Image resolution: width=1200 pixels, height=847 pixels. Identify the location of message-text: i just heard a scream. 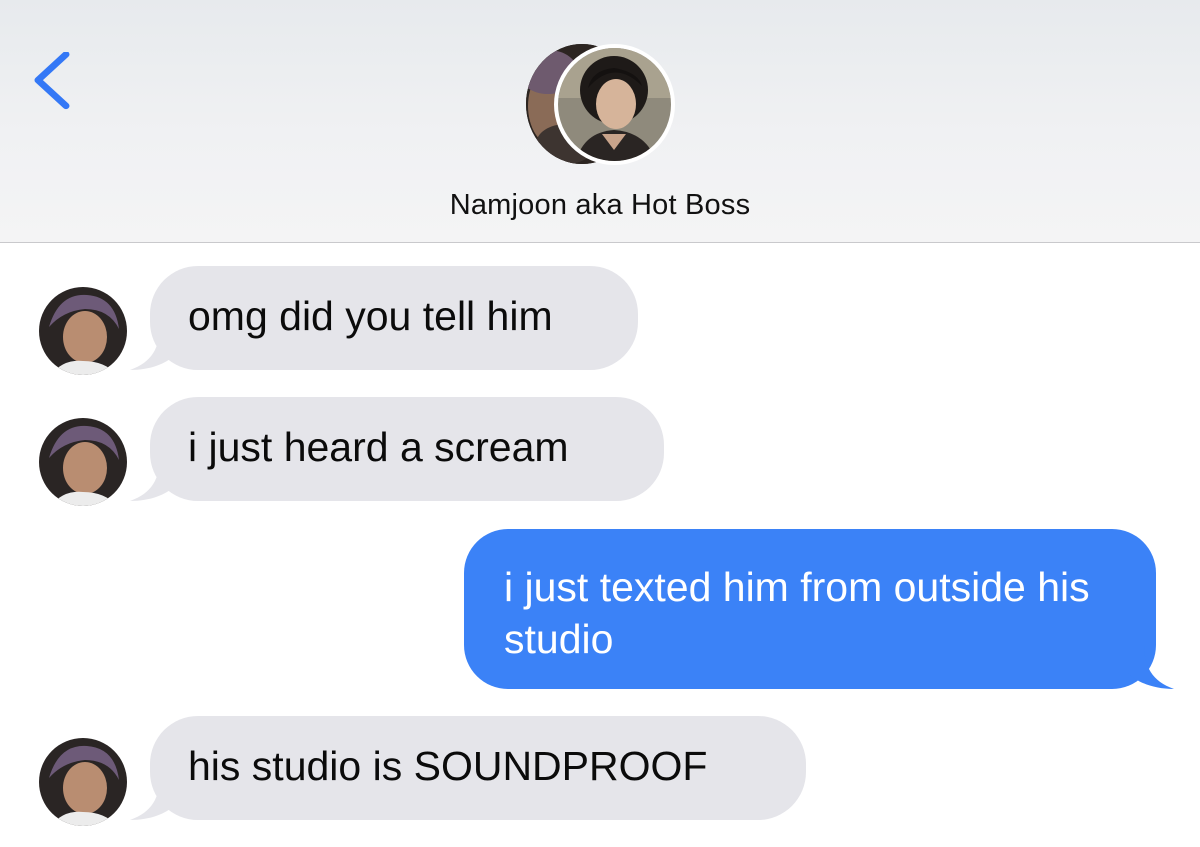
(378, 447).